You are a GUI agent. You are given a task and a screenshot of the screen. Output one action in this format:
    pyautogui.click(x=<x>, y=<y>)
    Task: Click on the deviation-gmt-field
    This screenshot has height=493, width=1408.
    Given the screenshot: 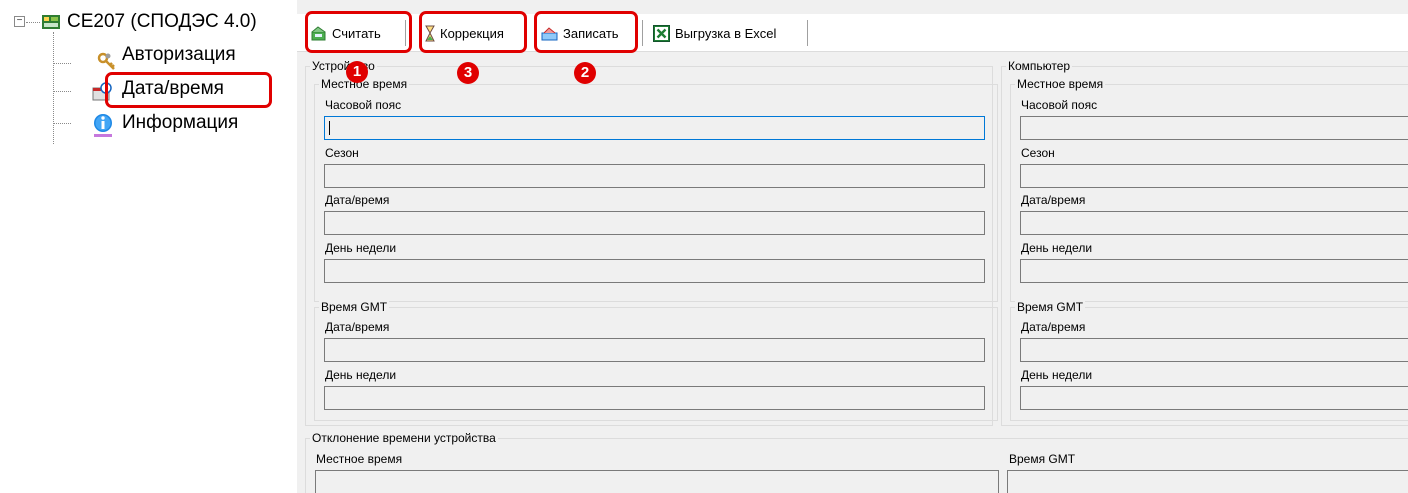 What is the action you would take?
    pyautogui.click(x=1207, y=481)
    